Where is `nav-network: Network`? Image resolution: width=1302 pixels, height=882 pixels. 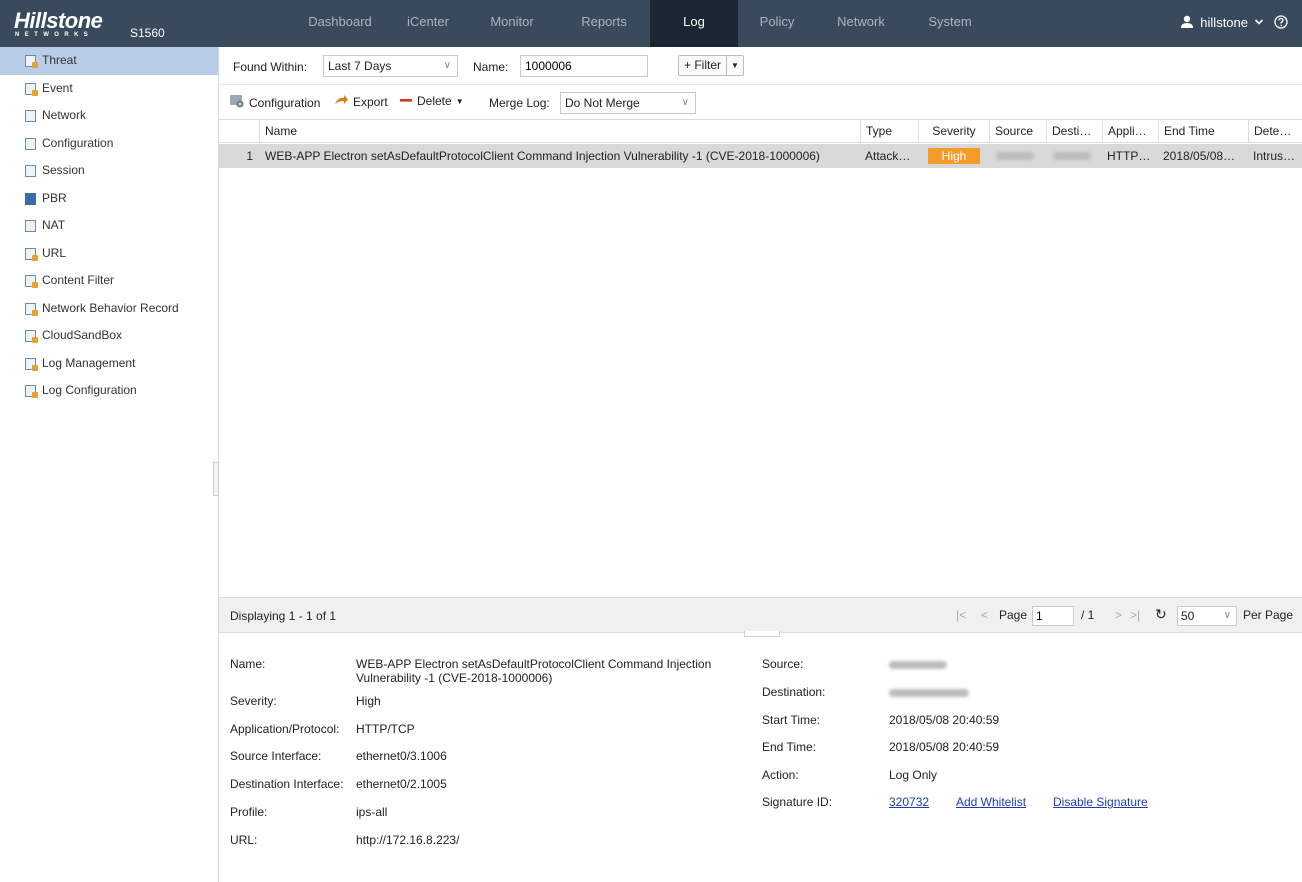 nav-network: Network is located at coordinates (861, 23).